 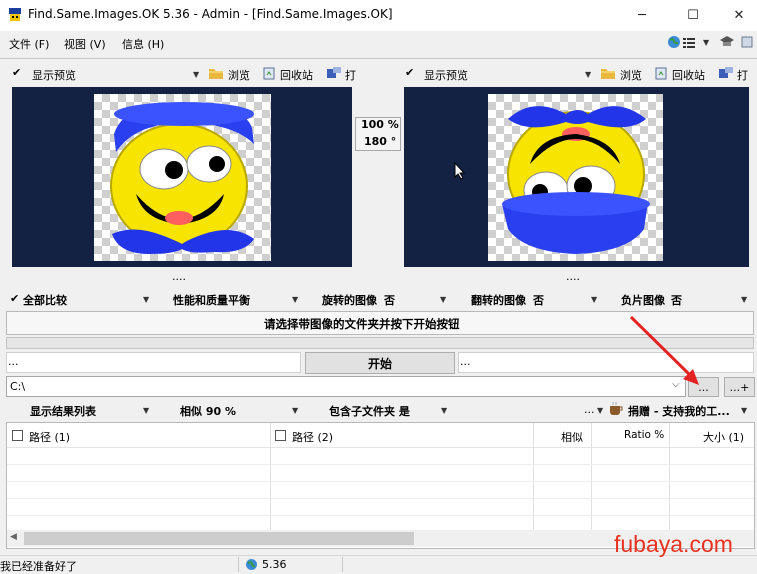 What do you see at coordinates (18, 386) in the screenshot?
I see `path-value: C:\` at bounding box center [18, 386].